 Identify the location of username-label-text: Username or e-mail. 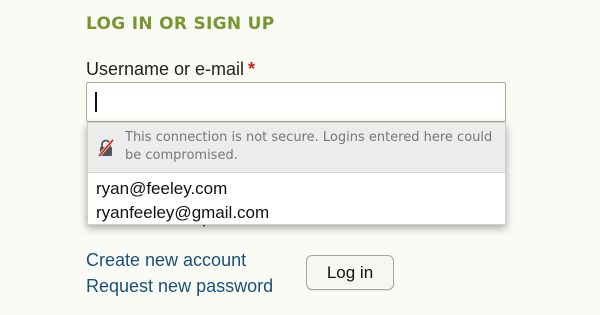
(165, 69).